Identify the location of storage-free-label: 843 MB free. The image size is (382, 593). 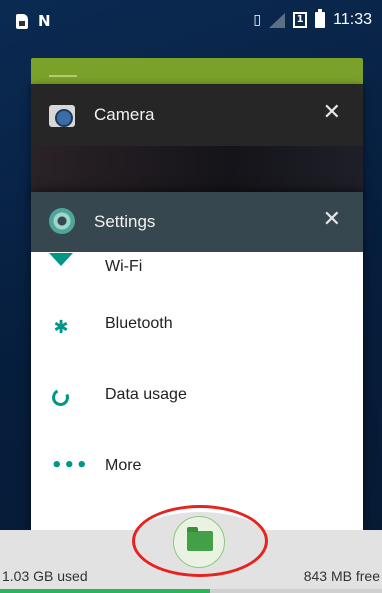
(341, 576).